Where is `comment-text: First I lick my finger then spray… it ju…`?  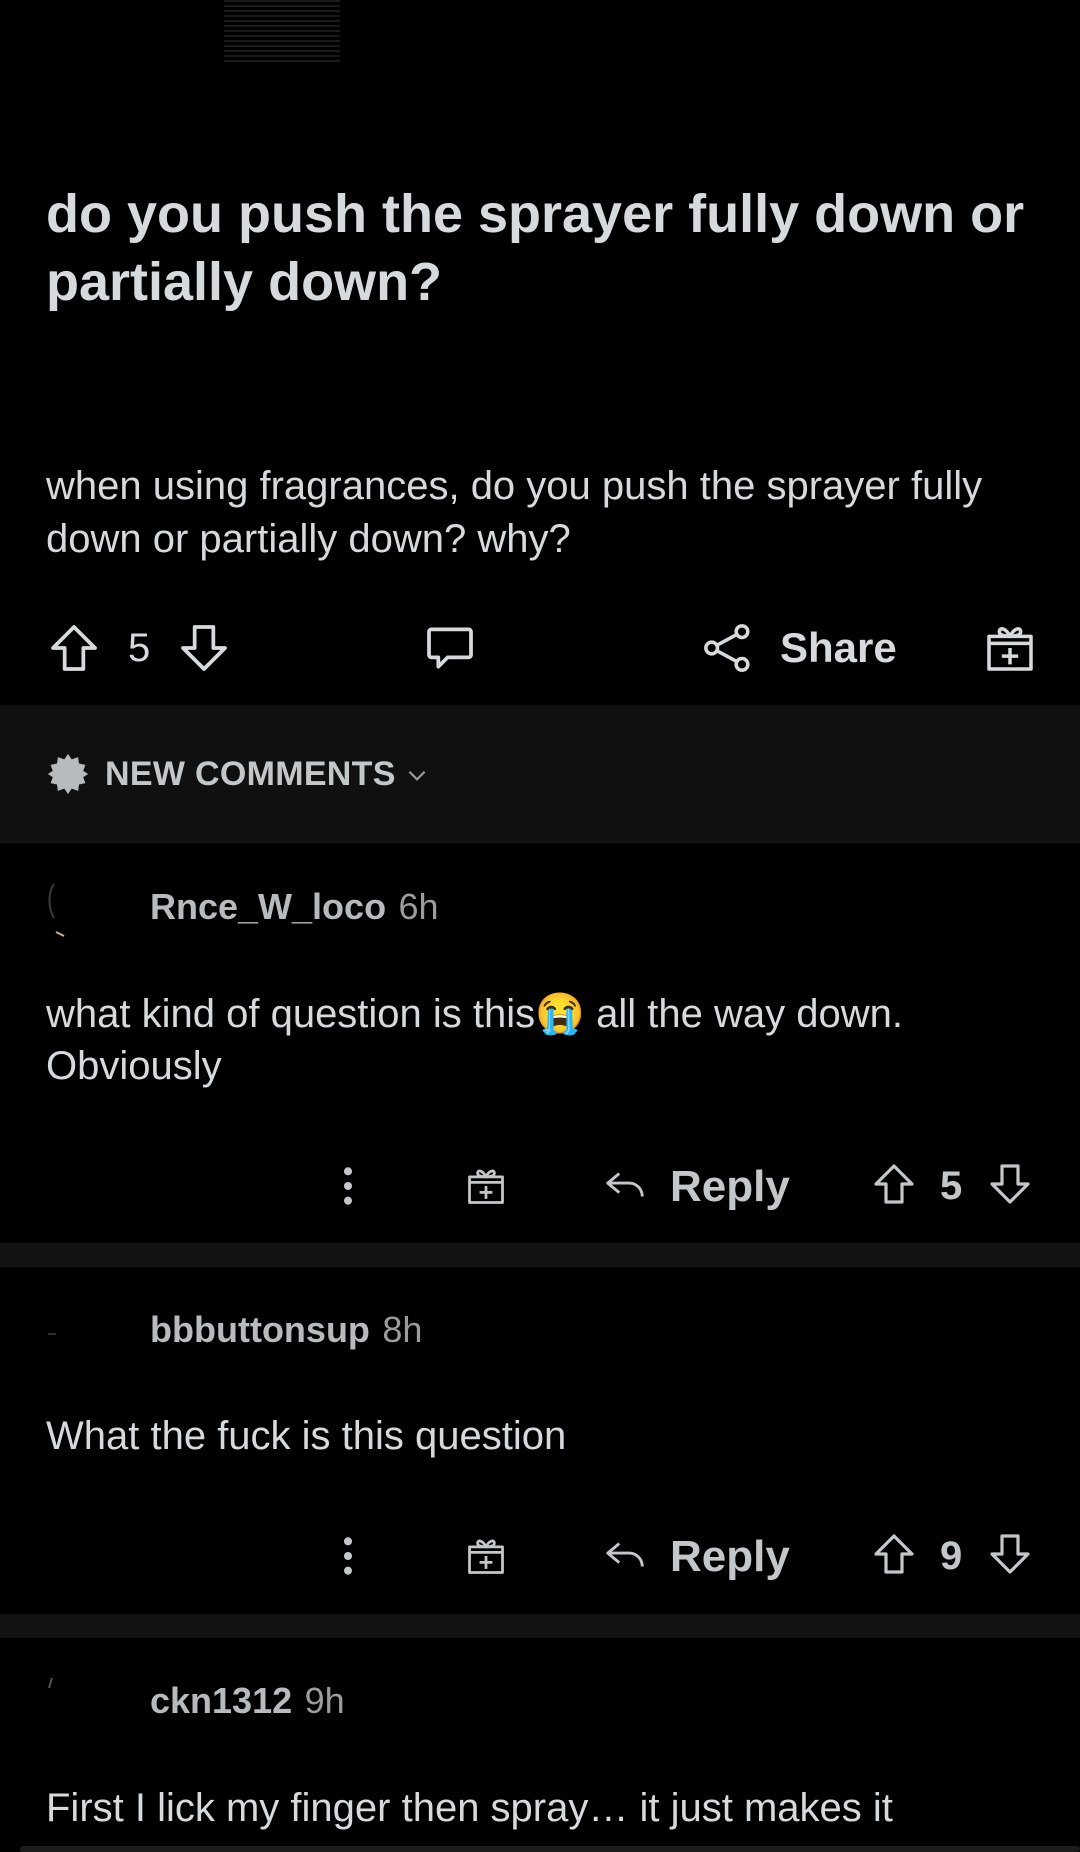
comment-text: First I lick my finger then spray… it ju… is located at coordinates (469, 1808).